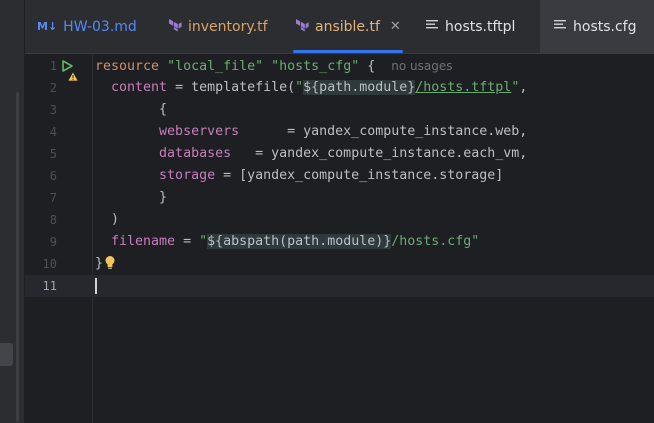  I want to click on code-text: ), so click(115, 219).